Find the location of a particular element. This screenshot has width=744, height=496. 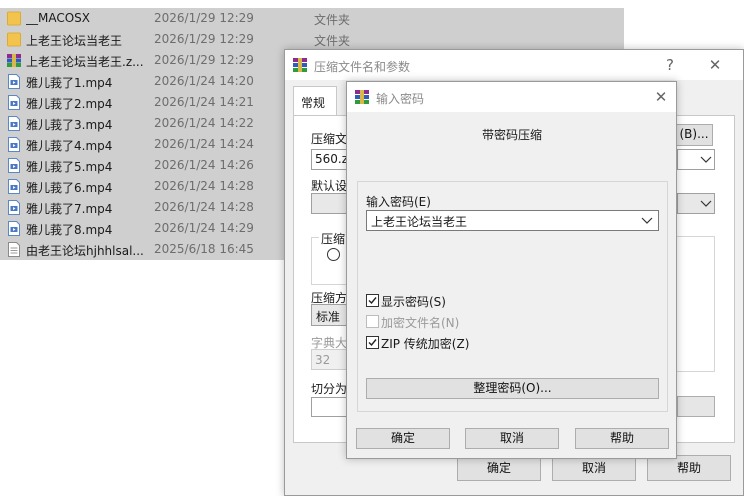

file-name: 上老王论坛当老王 is located at coordinates (74, 41).